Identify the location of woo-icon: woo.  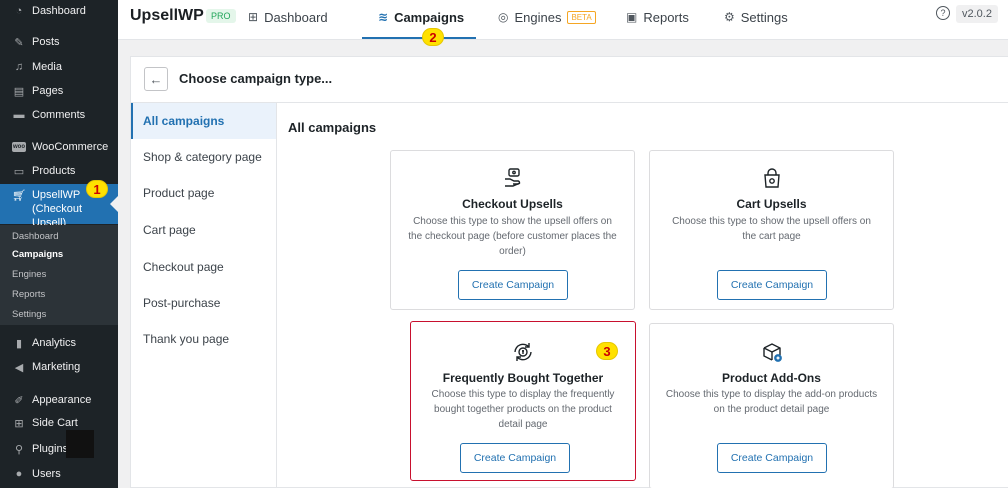
(19, 147).